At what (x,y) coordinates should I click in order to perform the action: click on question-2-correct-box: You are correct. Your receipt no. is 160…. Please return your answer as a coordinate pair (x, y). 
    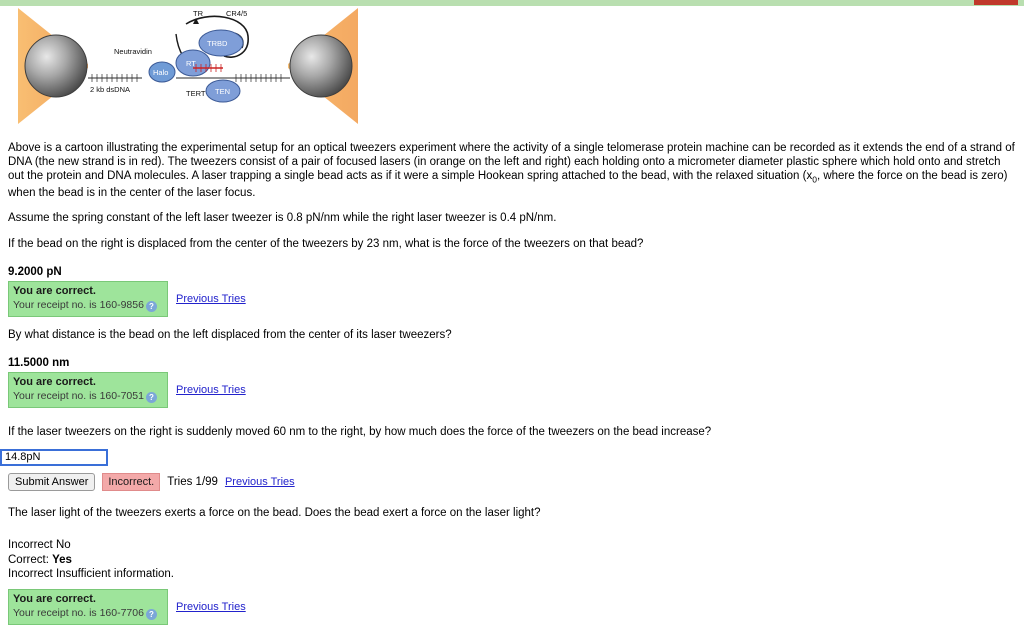
    Looking at the image, I should click on (88, 389).